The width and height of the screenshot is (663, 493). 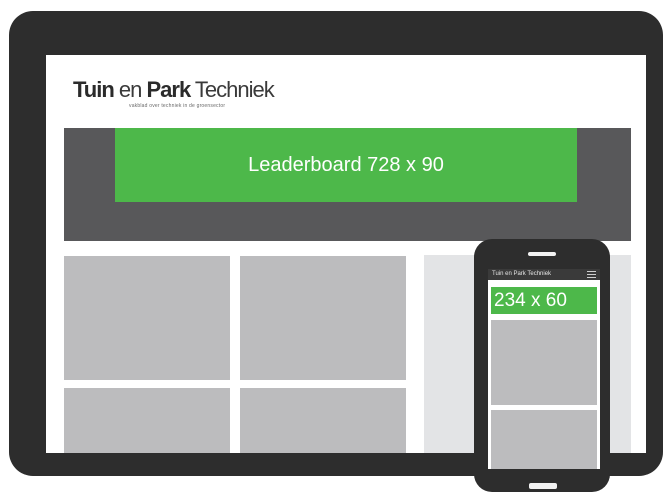 I want to click on phone-home-button, so click(x=543, y=486).